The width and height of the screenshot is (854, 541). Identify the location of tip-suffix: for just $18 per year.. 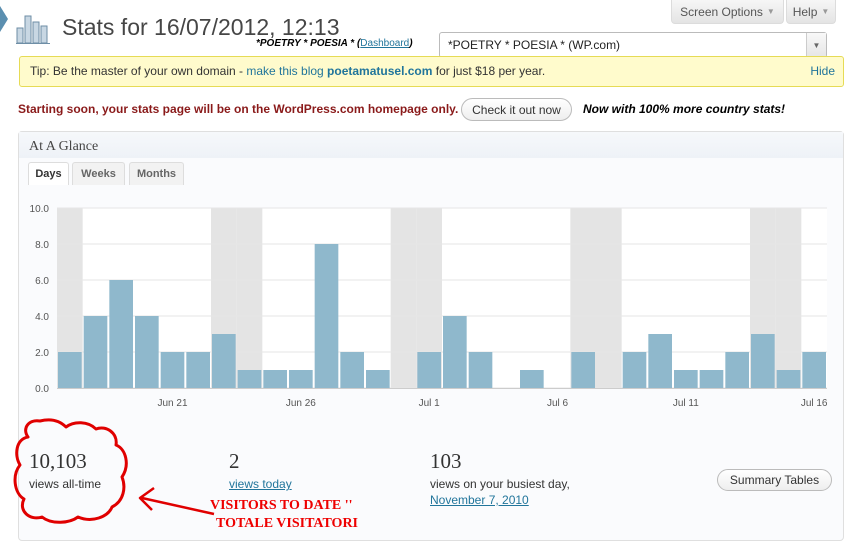
(489, 71).